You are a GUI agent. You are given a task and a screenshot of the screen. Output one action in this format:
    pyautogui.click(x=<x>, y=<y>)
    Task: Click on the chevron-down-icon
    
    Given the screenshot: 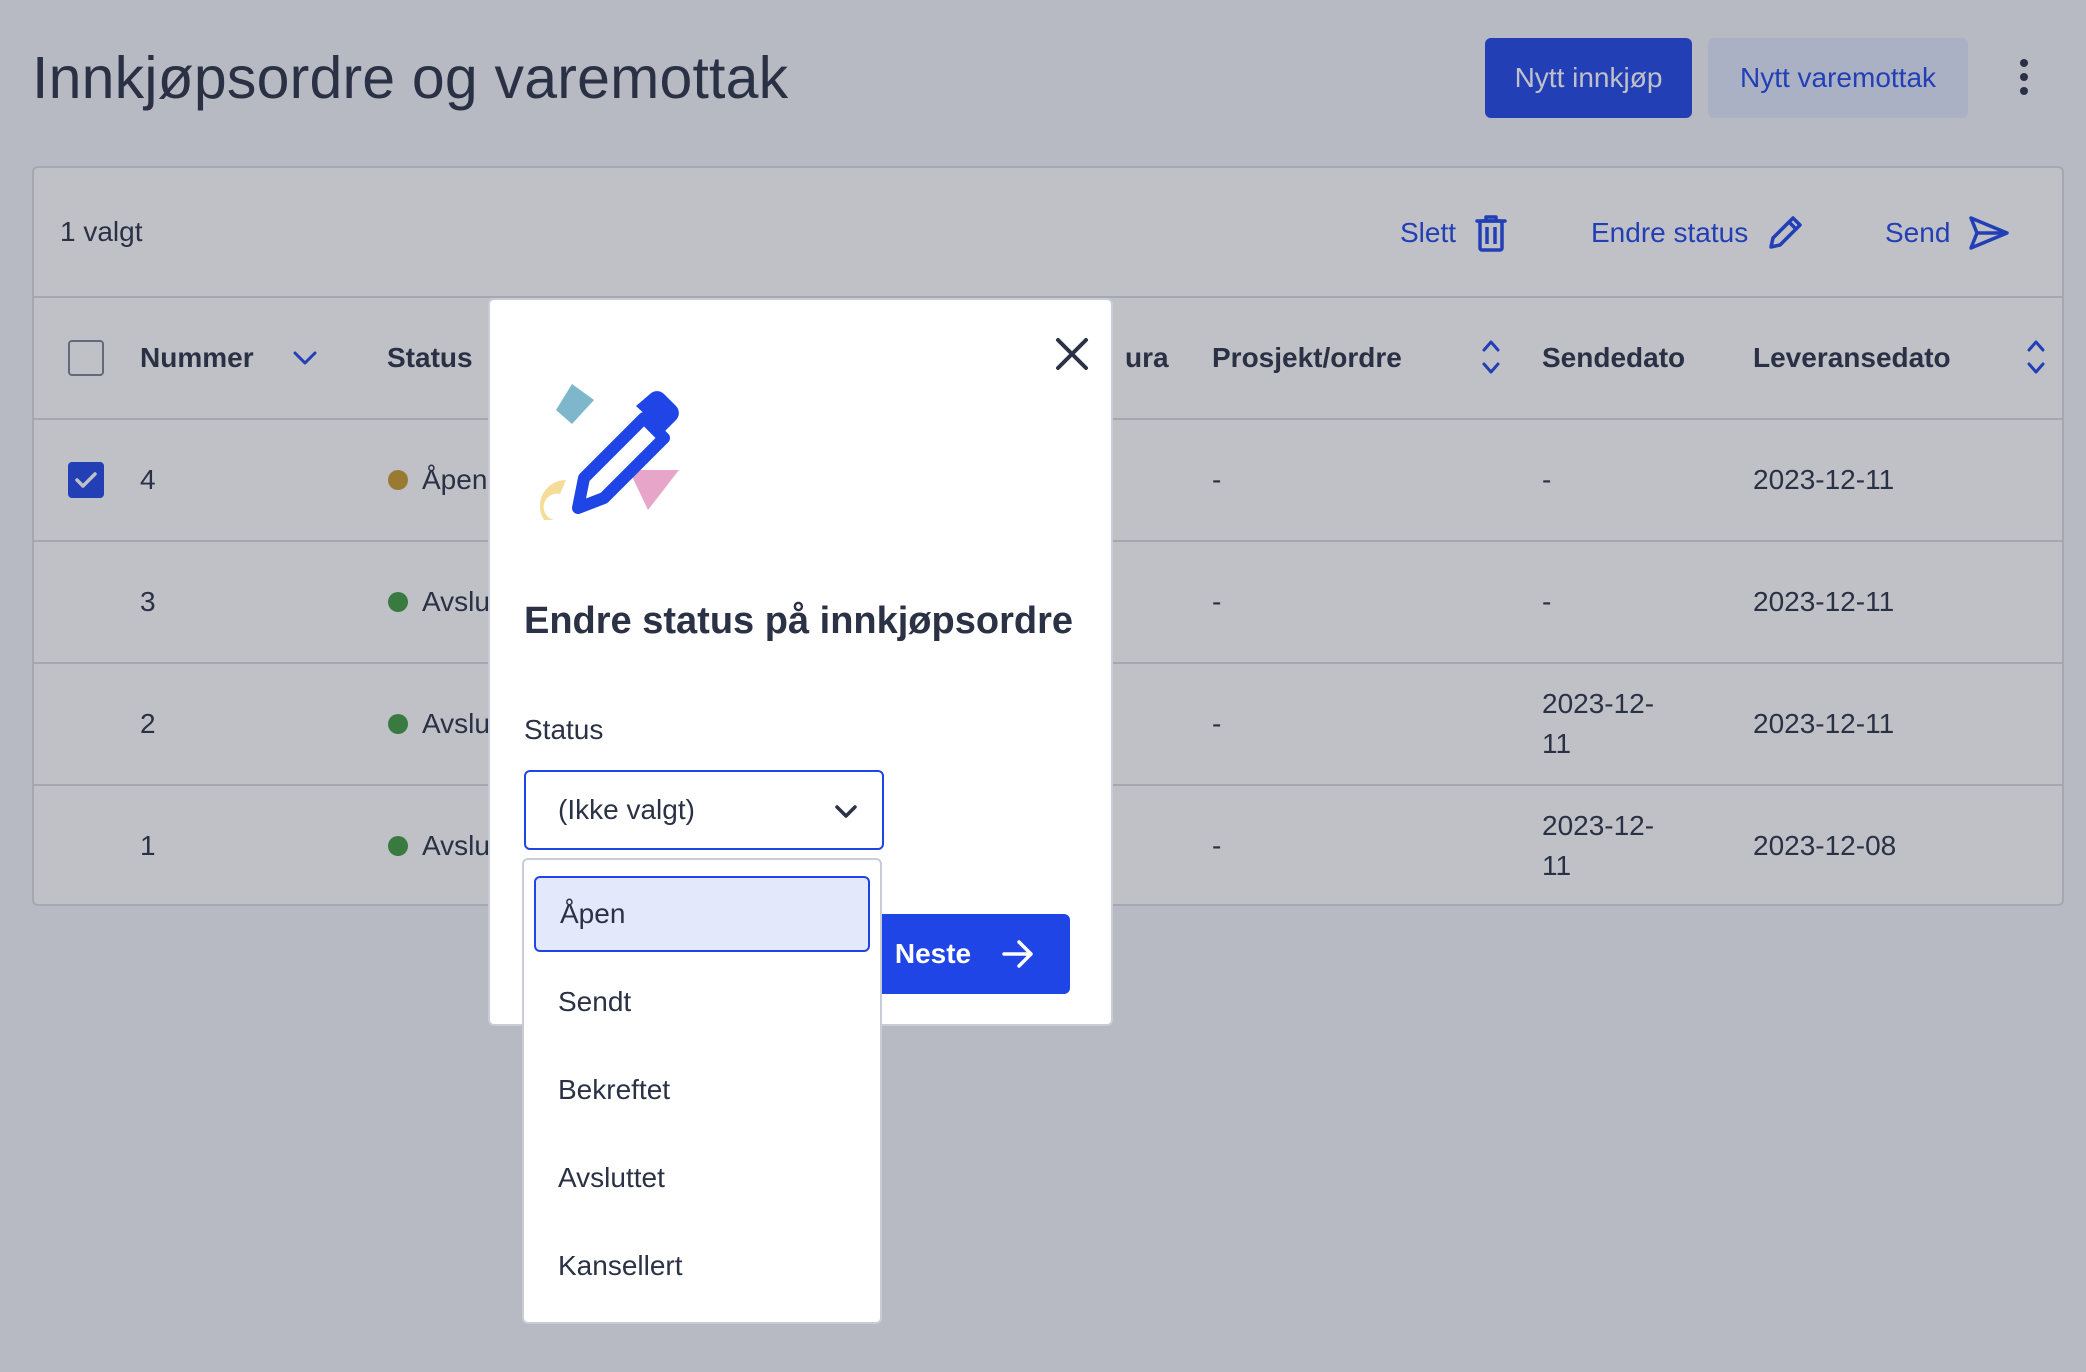 What is the action you would take?
    pyautogui.click(x=846, y=811)
    